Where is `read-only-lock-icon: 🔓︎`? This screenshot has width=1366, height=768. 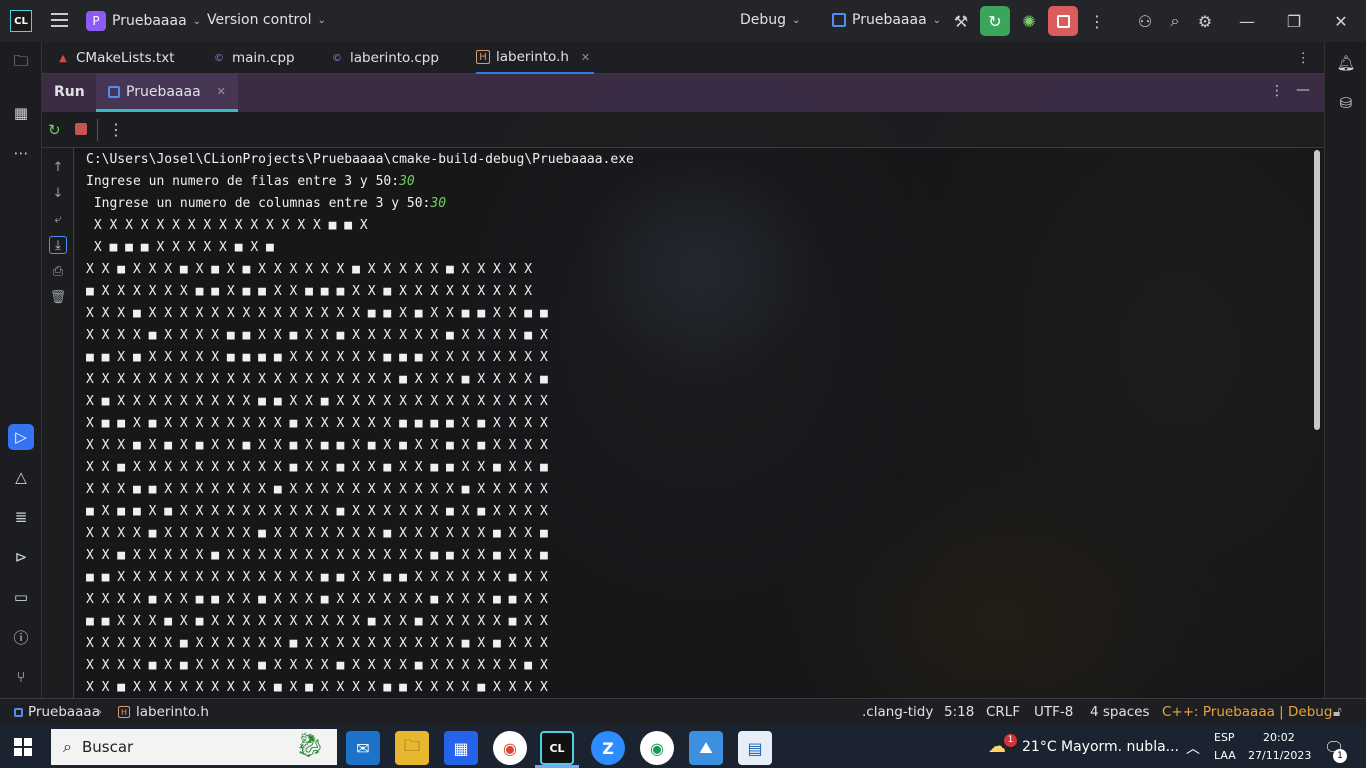 read-only-lock-icon: 🔓︎ is located at coordinates (1337, 712).